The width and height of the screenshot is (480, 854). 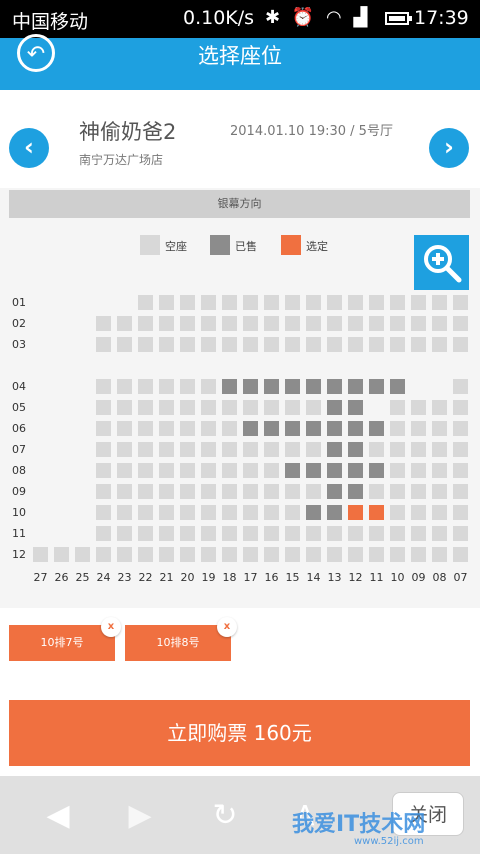 I want to click on buy-ticket-button: 立即购票 160元, so click(x=239, y=733).